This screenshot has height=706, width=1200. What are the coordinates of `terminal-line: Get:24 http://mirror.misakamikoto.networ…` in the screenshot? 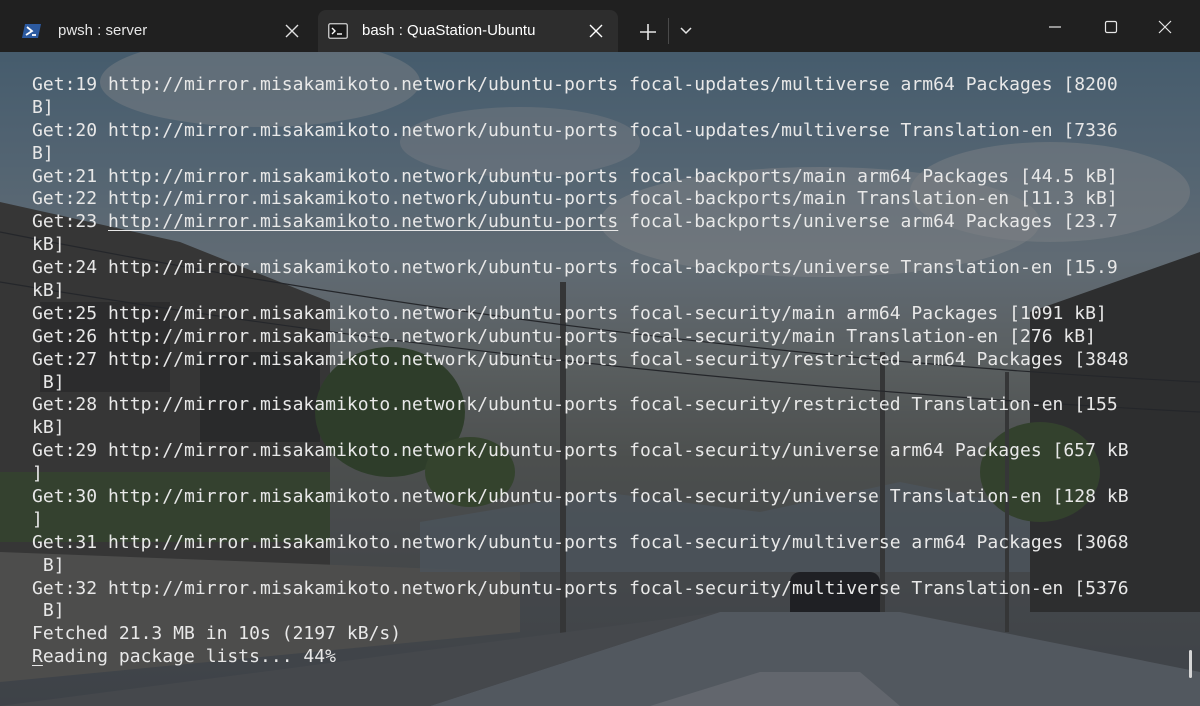 It's located at (580, 268).